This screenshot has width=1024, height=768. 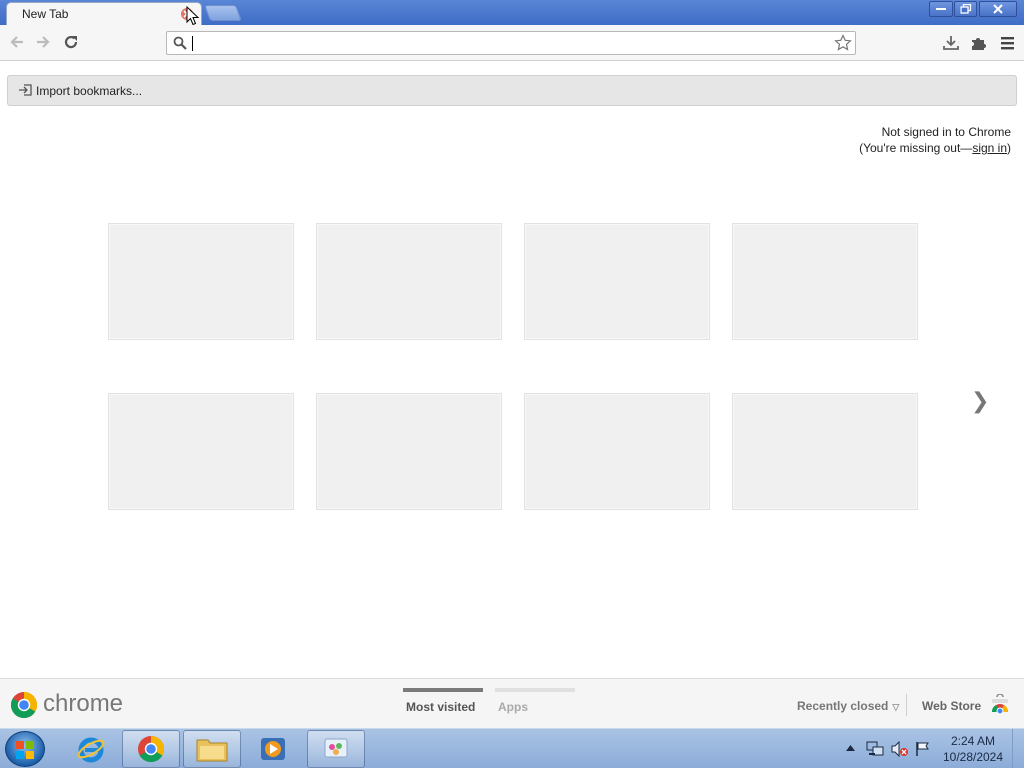 What do you see at coordinates (951, 706) in the screenshot?
I see `web-store-link: Web Store` at bounding box center [951, 706].